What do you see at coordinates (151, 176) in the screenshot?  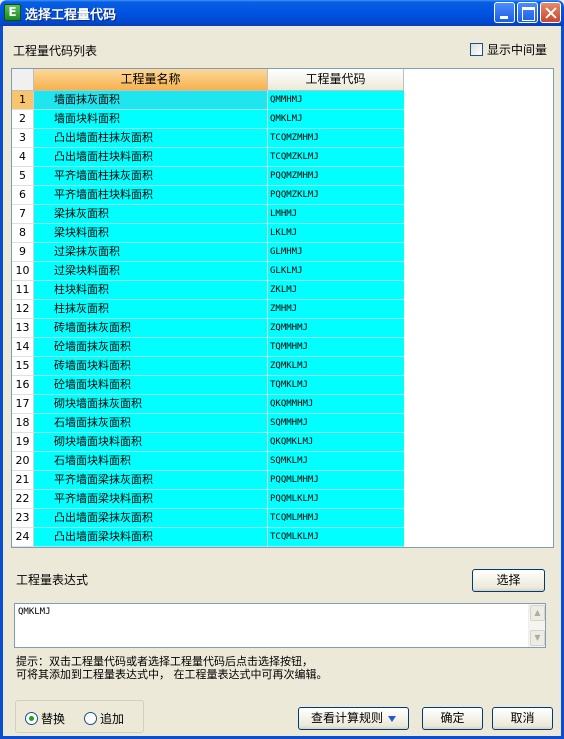 I see `cell-name: 平齐墙面柱抹灰面积` at bounding box center [151, 176].